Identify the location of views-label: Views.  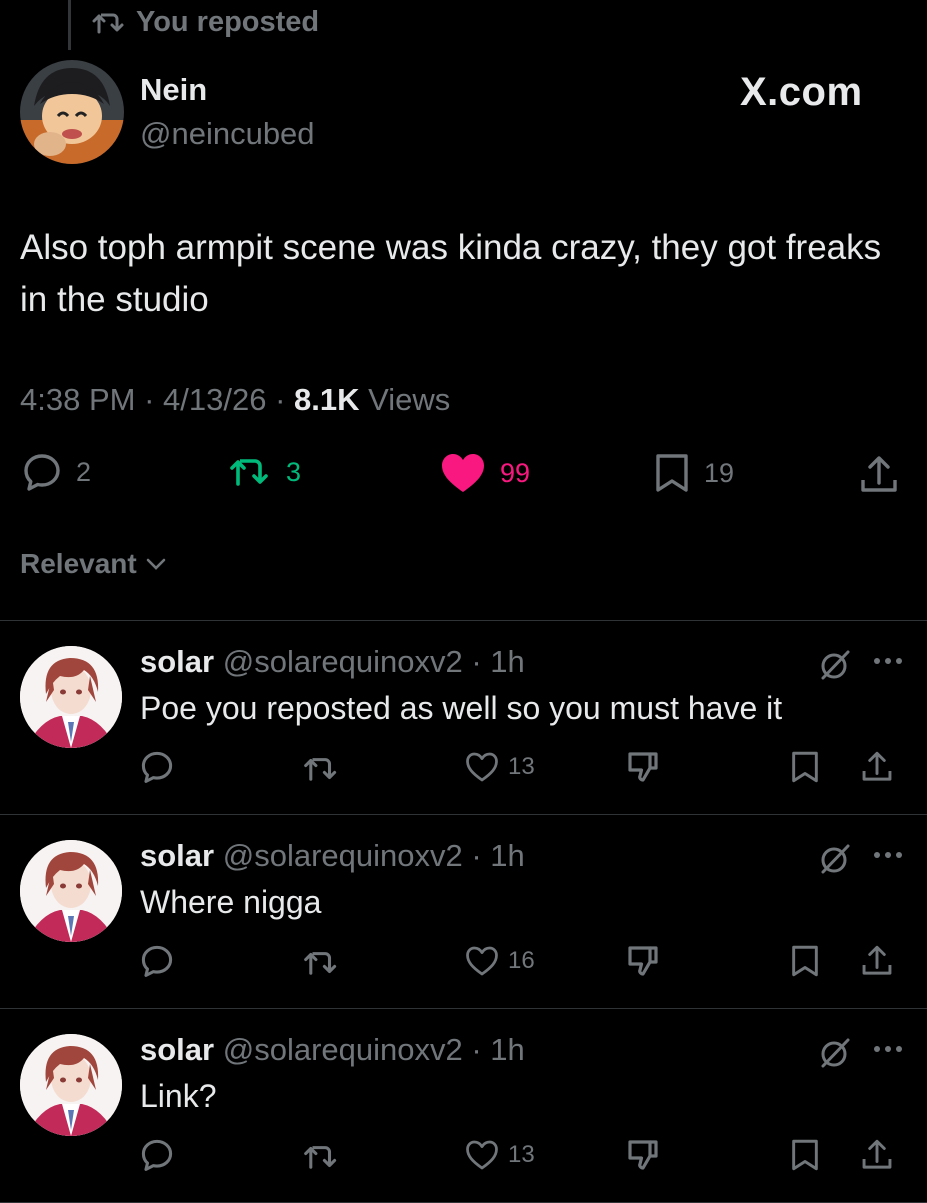
(409, 399).